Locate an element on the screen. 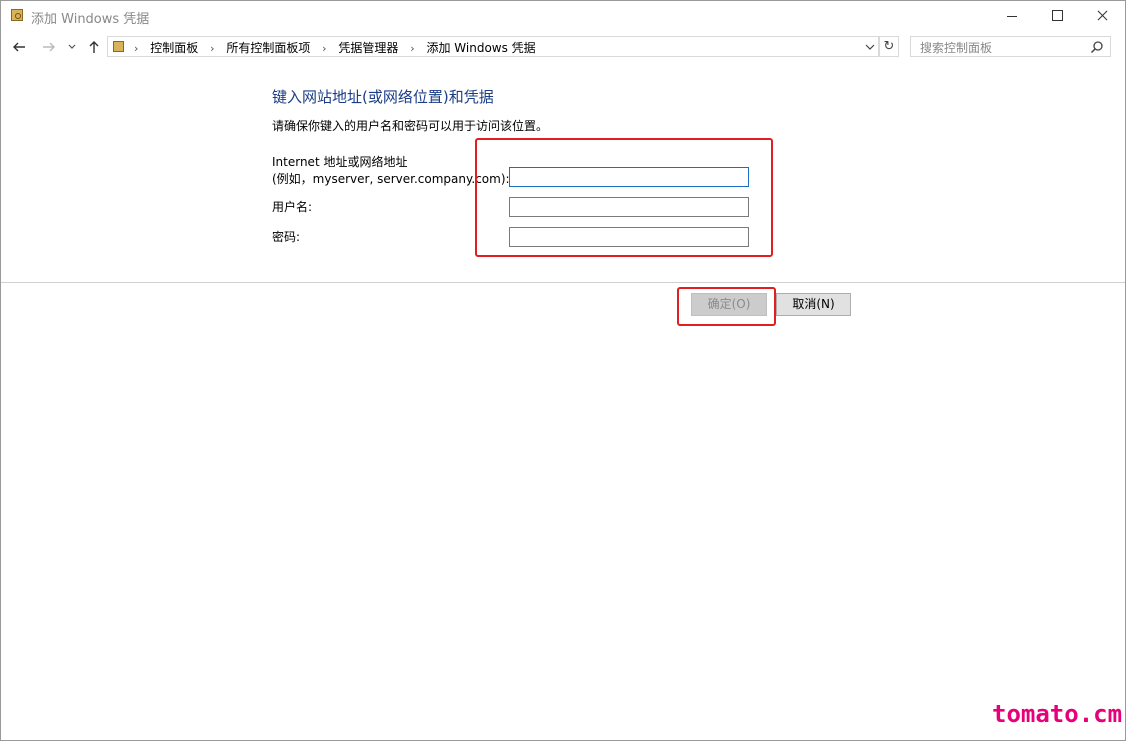 The width and height of the screenshot is (1126, 741). search-input: 搜索控制面板 is located at coordinates (1010, 46).